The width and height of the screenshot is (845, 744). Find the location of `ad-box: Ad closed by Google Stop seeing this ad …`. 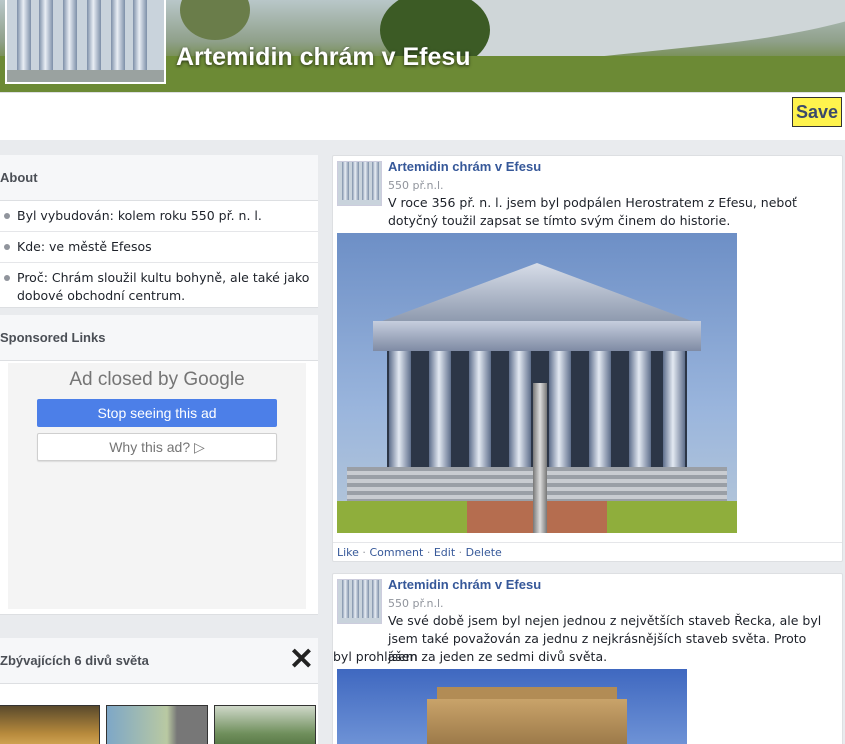

ad-box: Ad closed by Google Stop seeing this ad … is located at coordinates (157, 486).